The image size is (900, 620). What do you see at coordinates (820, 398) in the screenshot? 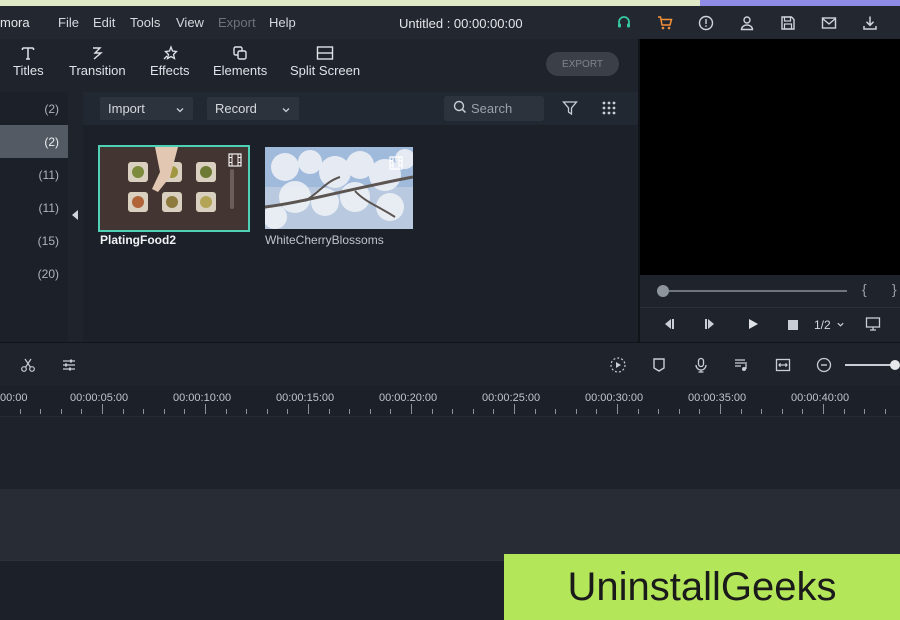
I see `timecode-label: 00:00:40:00` at bounding box center [820, 398].